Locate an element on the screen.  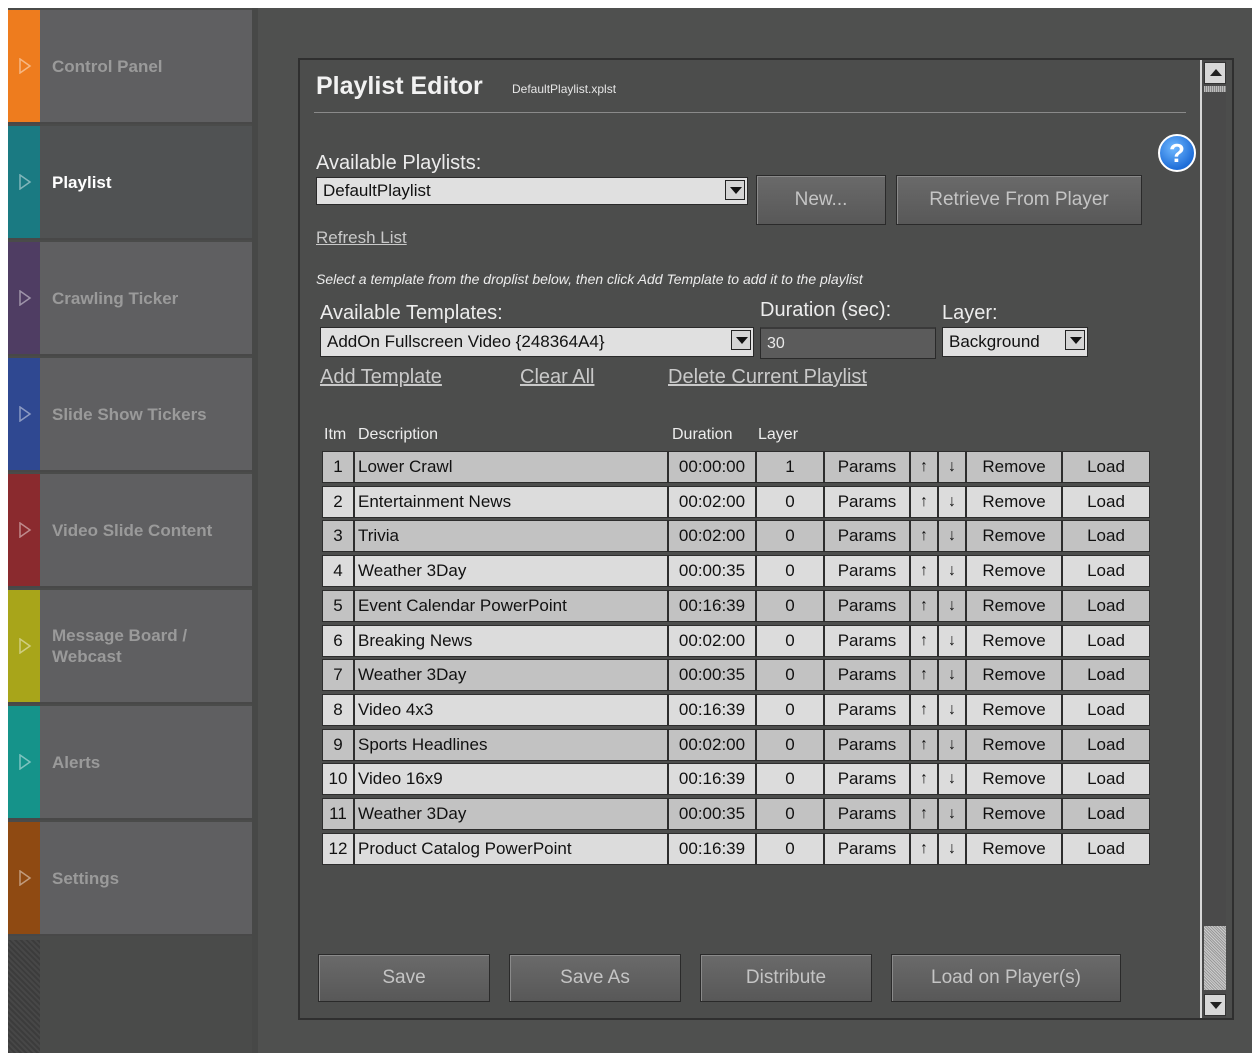
template-select: AddOn Fullscreen Video {248364A4} is located at coordinates (537, 342).